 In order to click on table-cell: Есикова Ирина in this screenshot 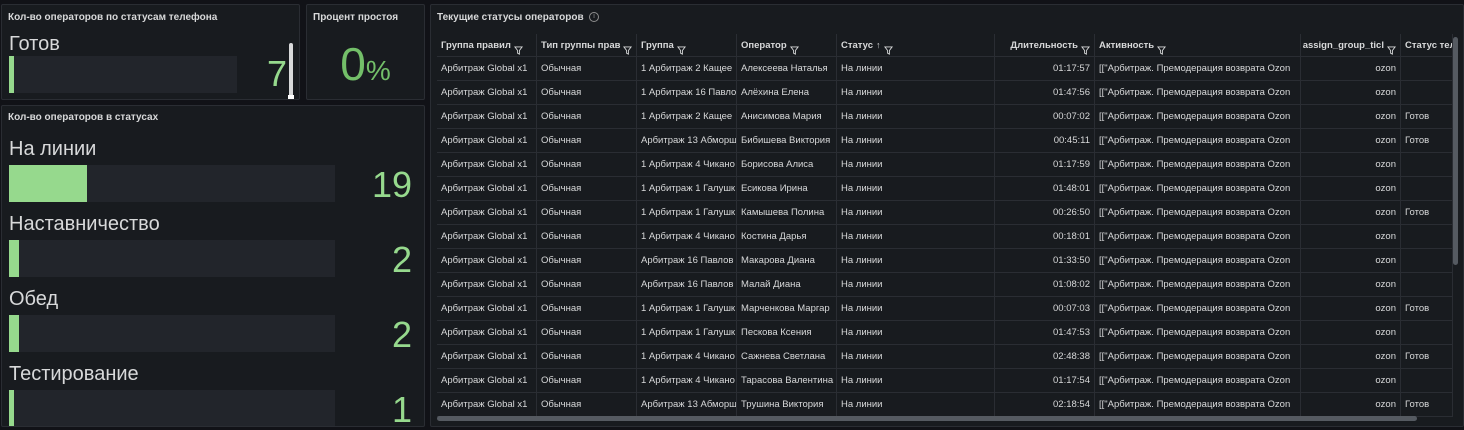, I will do `click(787, 188)`.